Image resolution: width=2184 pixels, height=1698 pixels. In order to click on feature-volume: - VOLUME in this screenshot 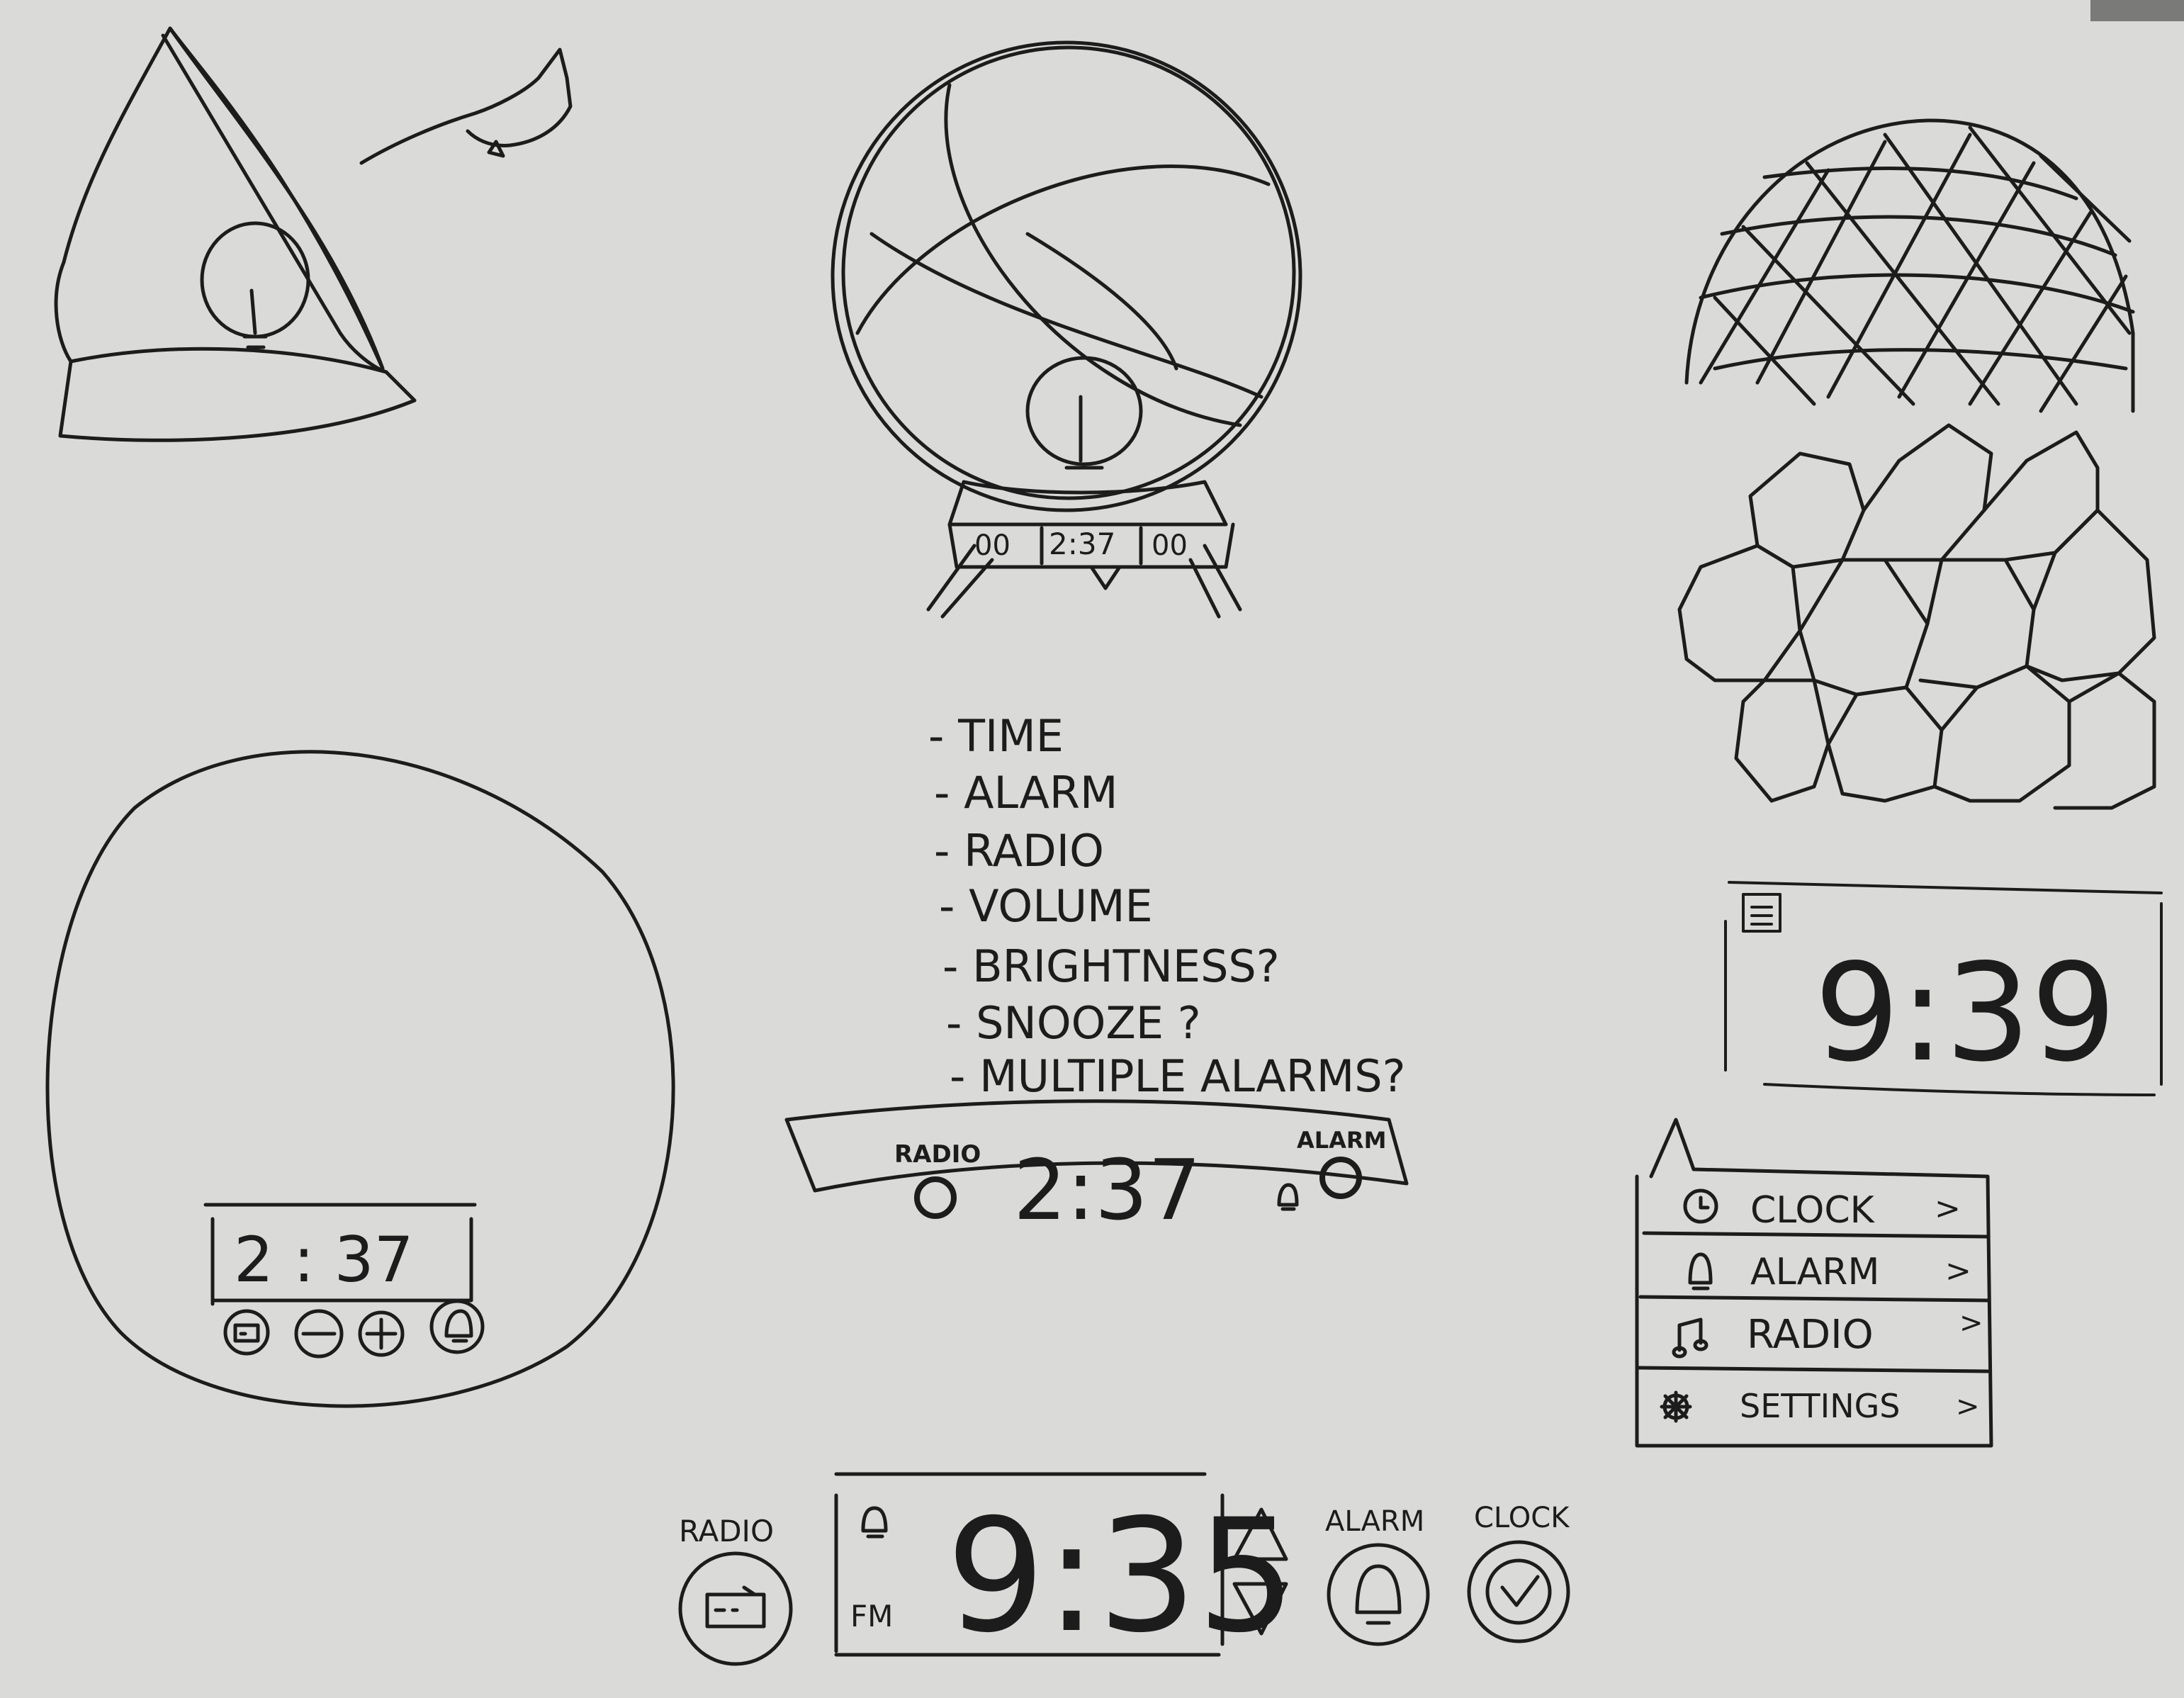, I will do `click(1046, 906)`.